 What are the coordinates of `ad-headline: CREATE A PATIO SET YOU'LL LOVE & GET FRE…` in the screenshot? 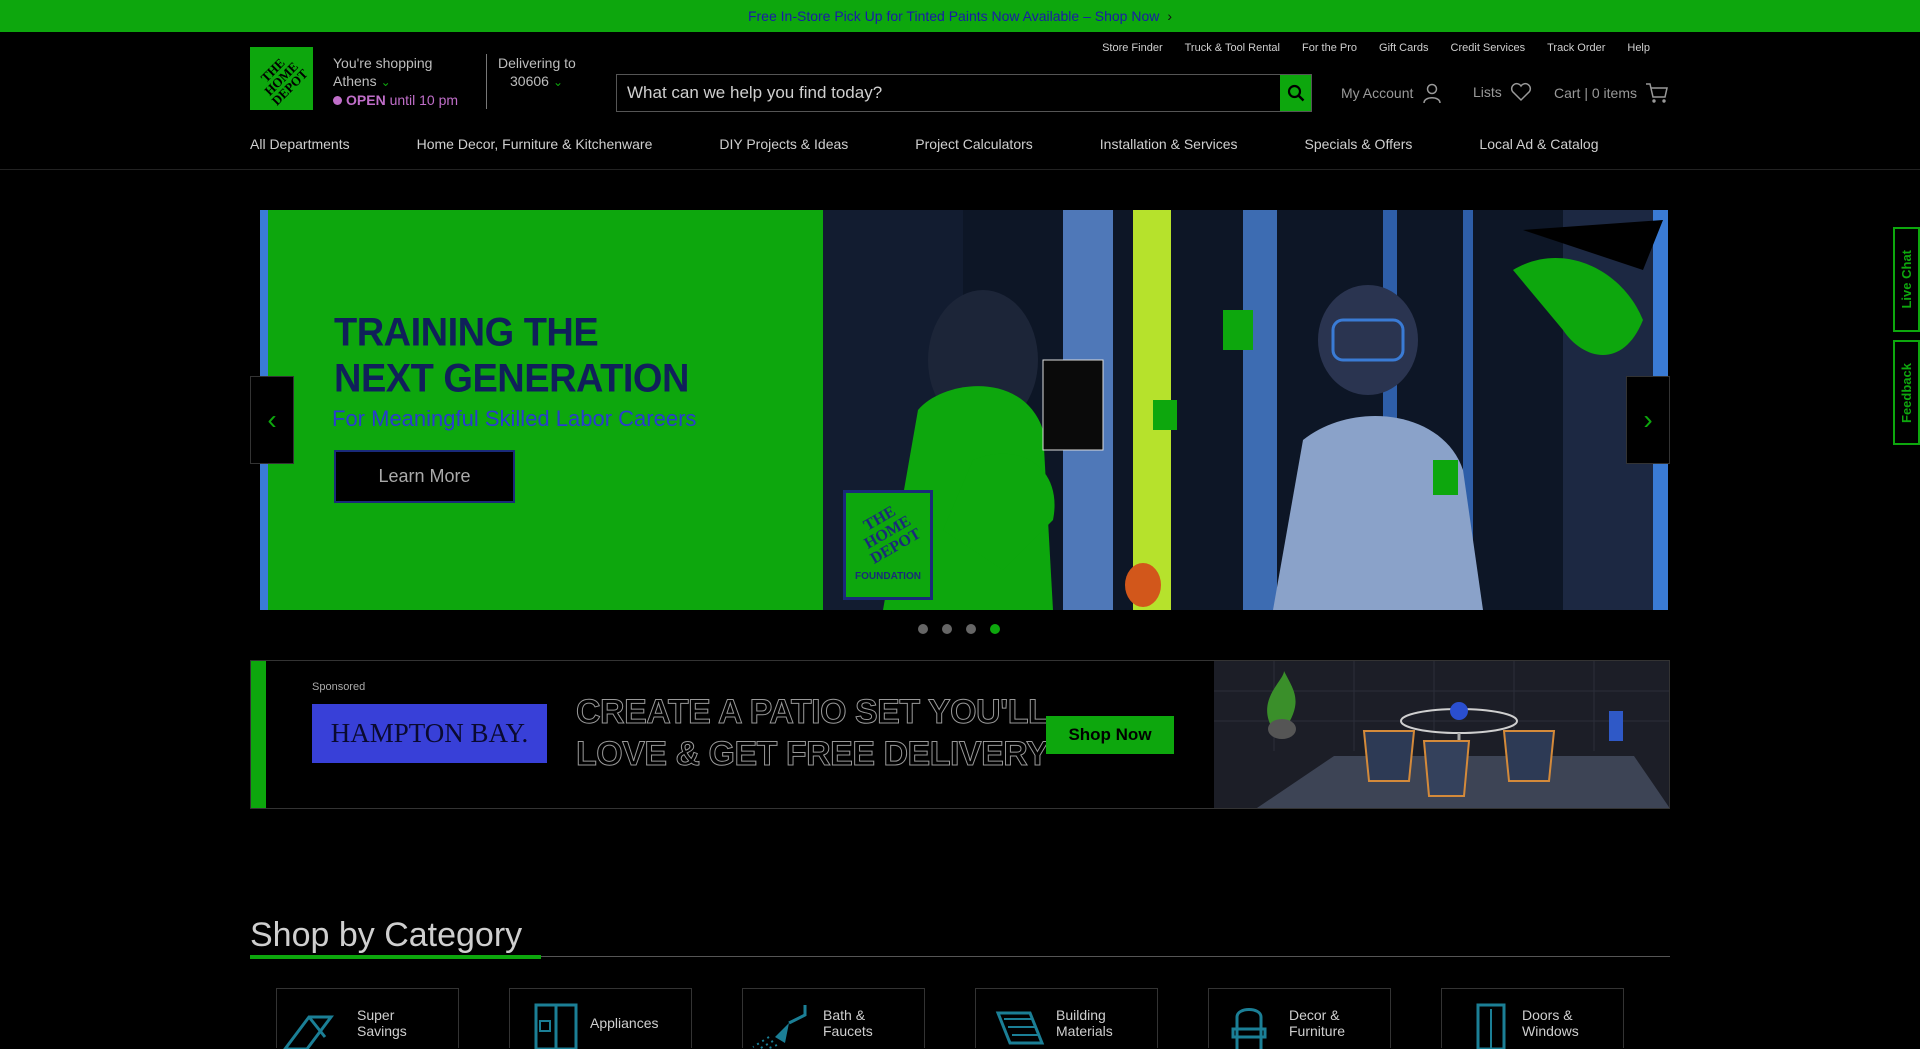 It's located at (812, 733).